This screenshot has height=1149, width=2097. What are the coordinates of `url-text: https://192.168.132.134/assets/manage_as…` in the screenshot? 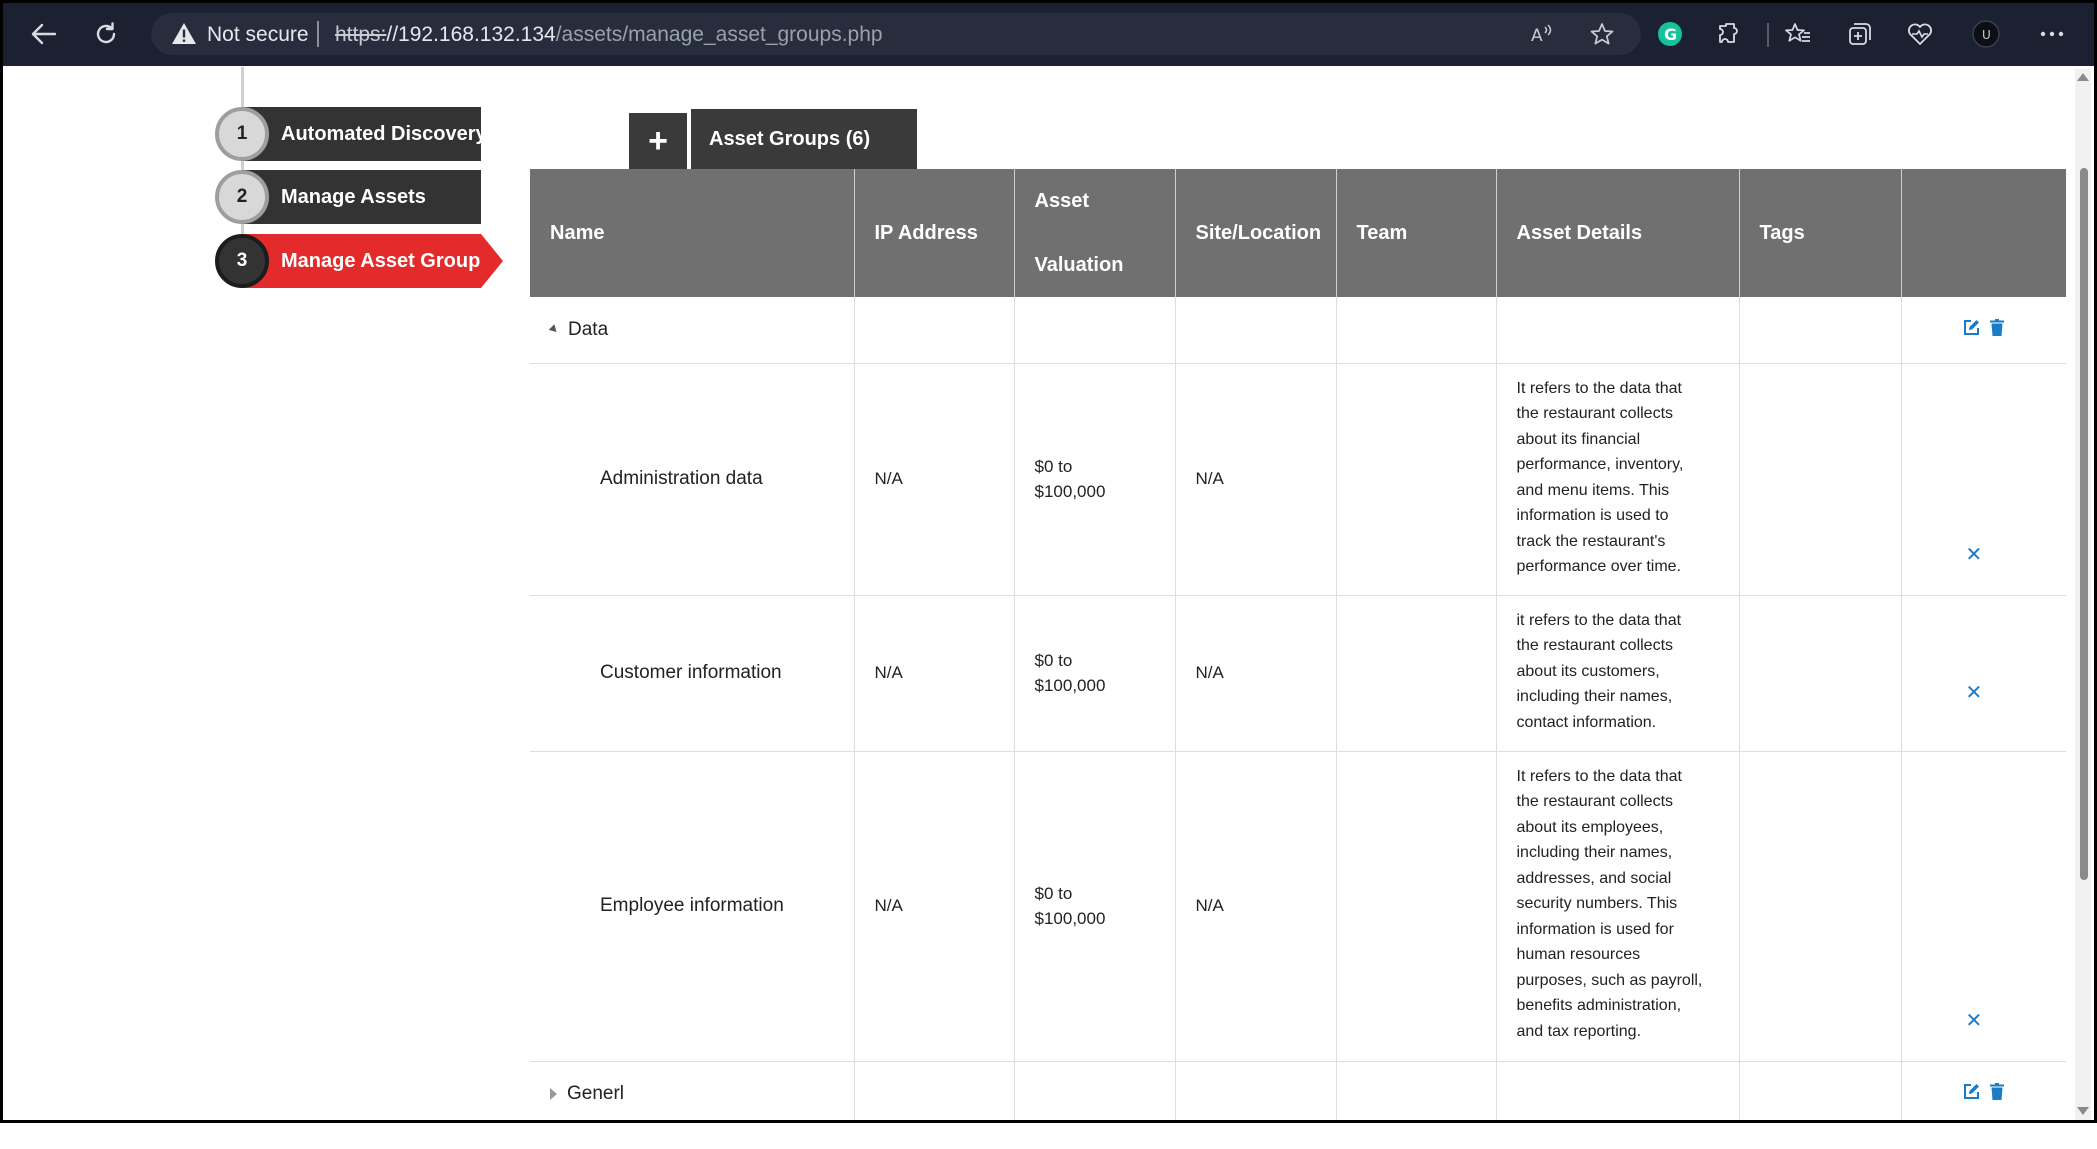 It's located at (609, 35).